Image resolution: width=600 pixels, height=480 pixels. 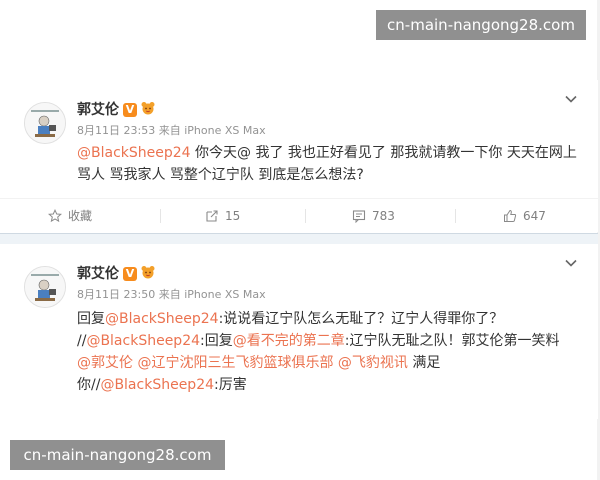 I want to click on text-segment: 回复, so click(x=91, y=319).